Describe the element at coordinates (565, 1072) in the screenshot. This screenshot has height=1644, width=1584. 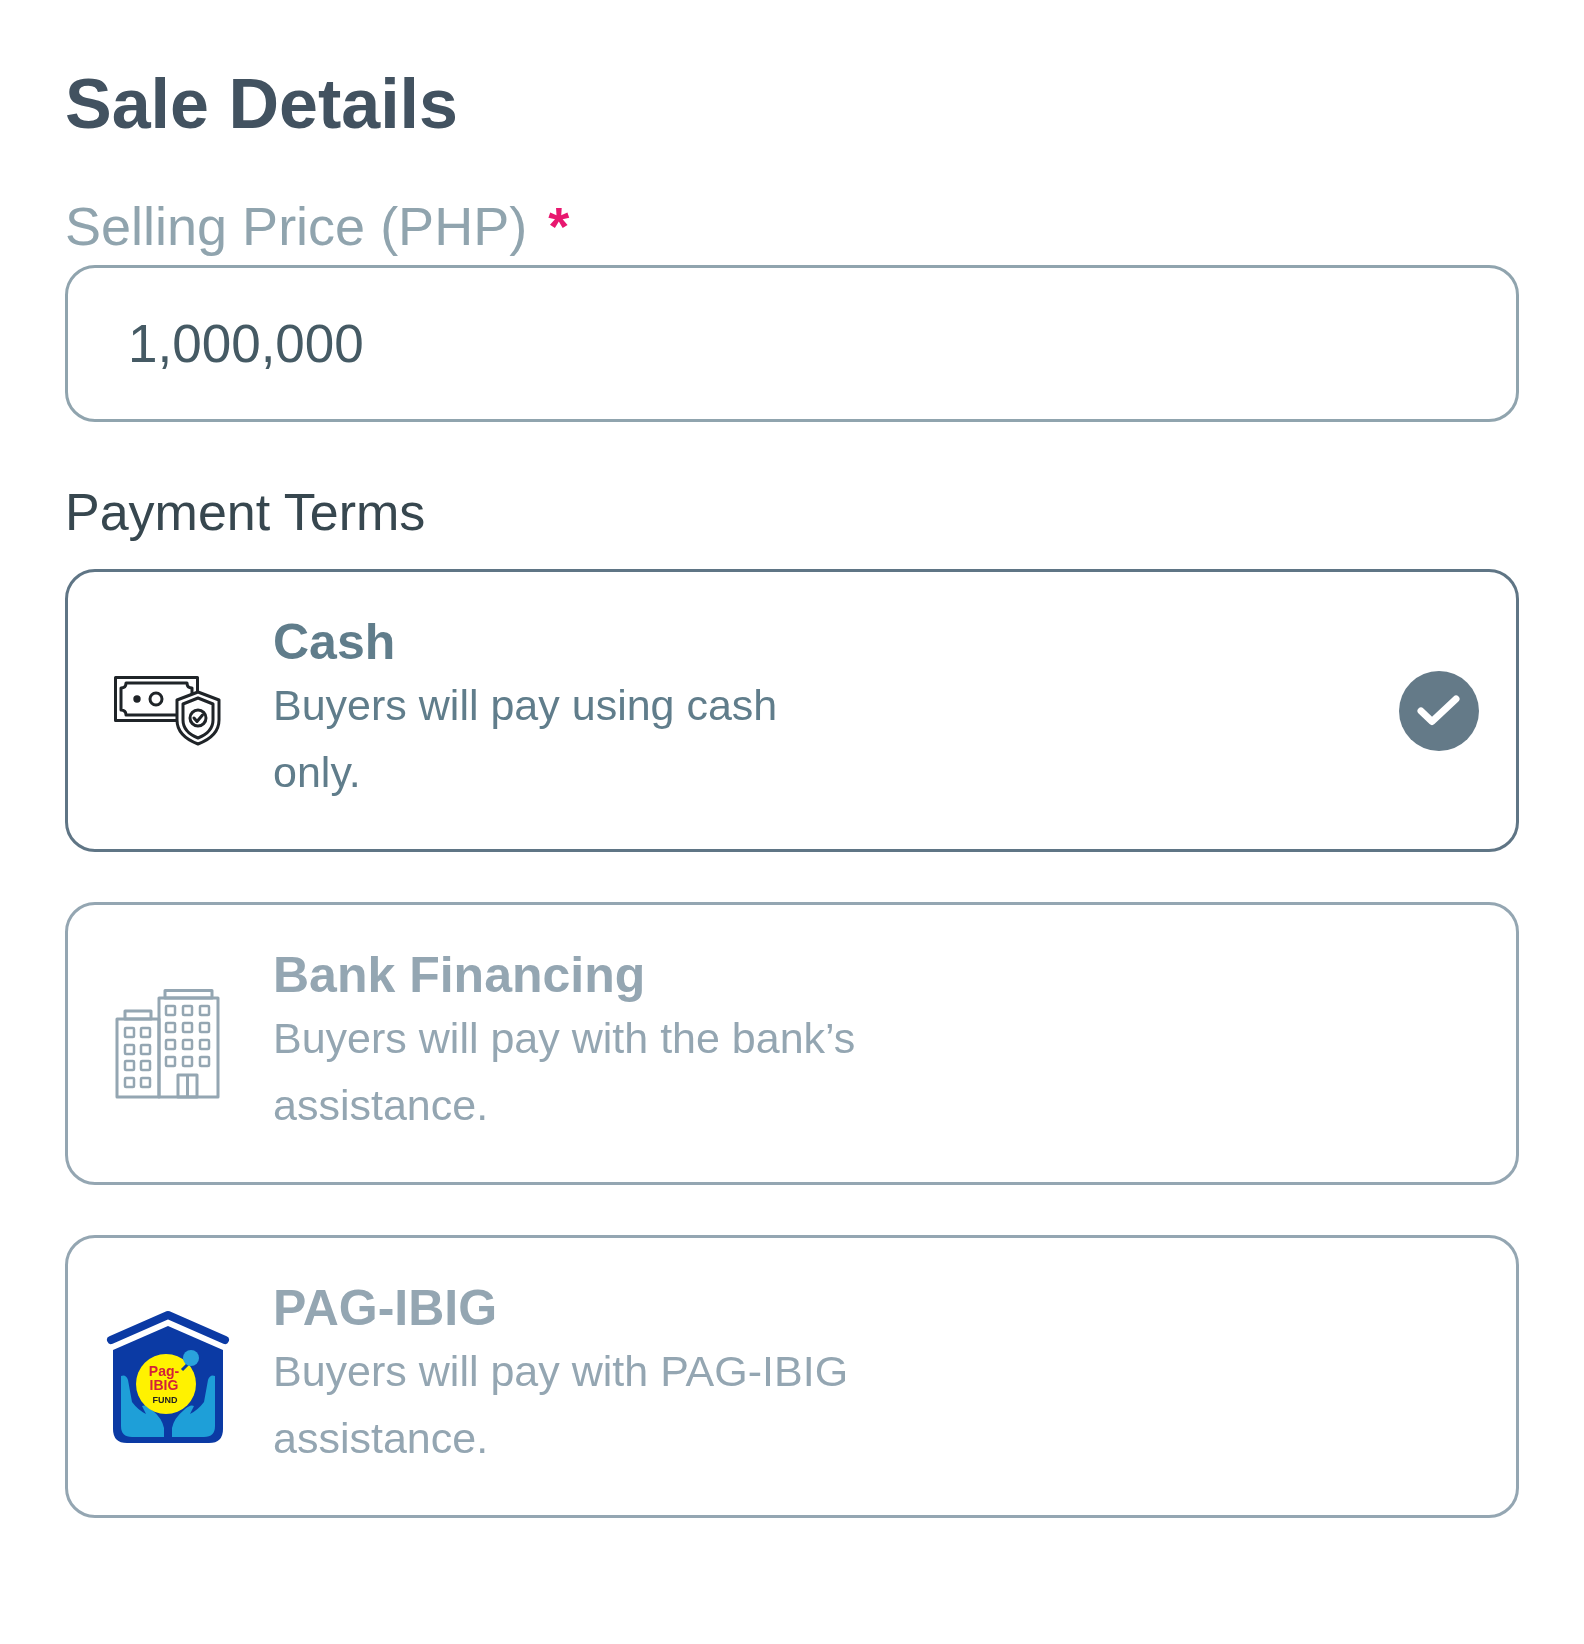
I see `option-description: Buyers will pay with the bank’s assistance.` at that location.